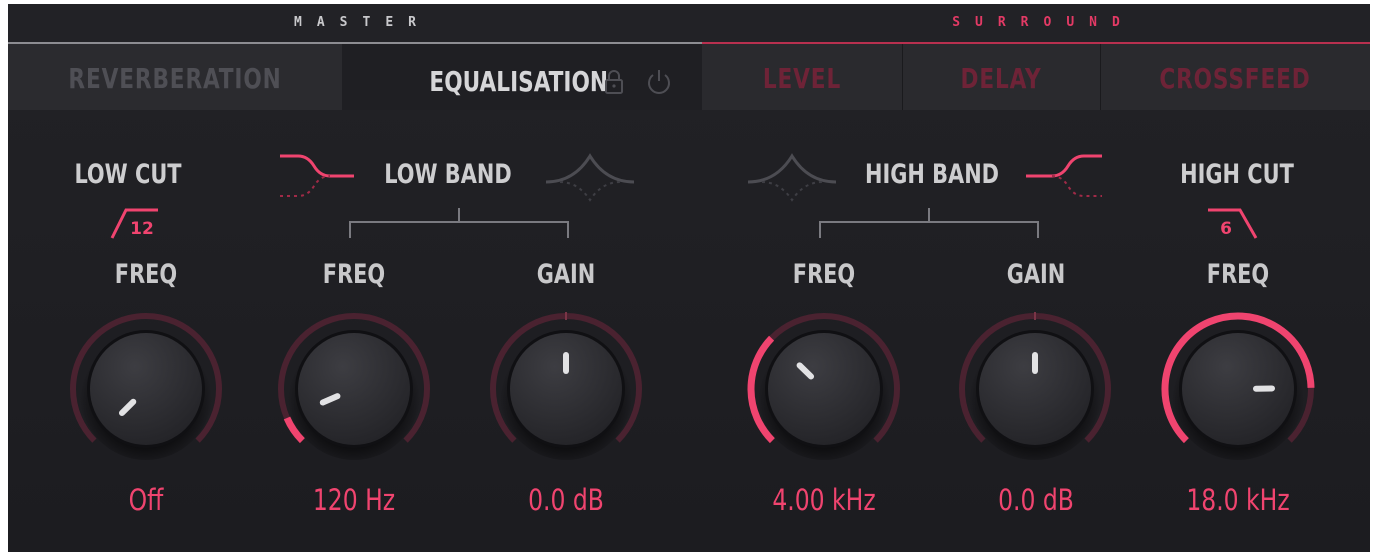  What do you see at coordinates (1235, 77) in the screenshot?
I see `tab-crossfeed: CROSSFEED` at bounding box center [1235, 77].